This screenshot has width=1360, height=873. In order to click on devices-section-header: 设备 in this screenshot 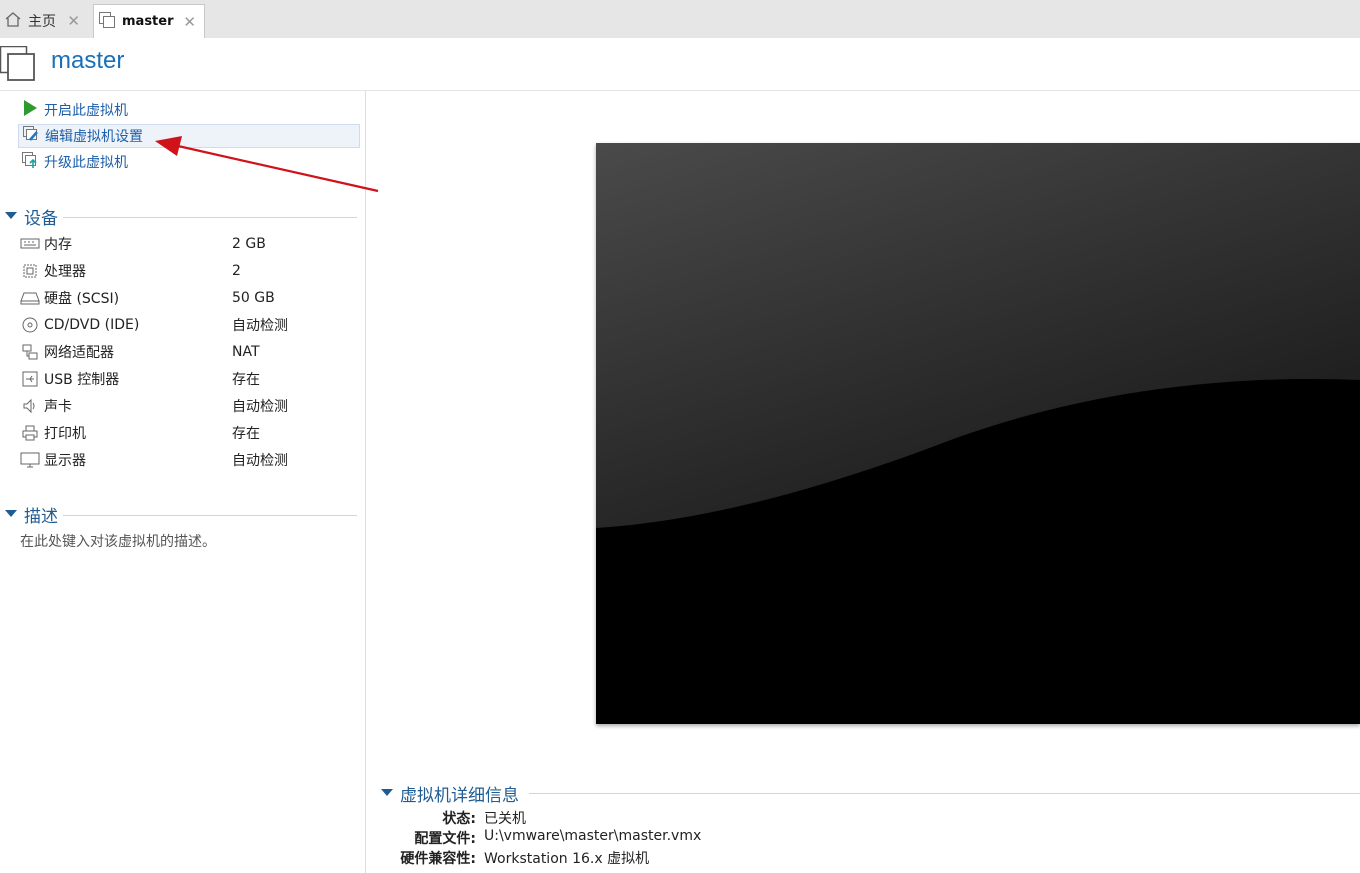, I will do `click(181, 217)`.